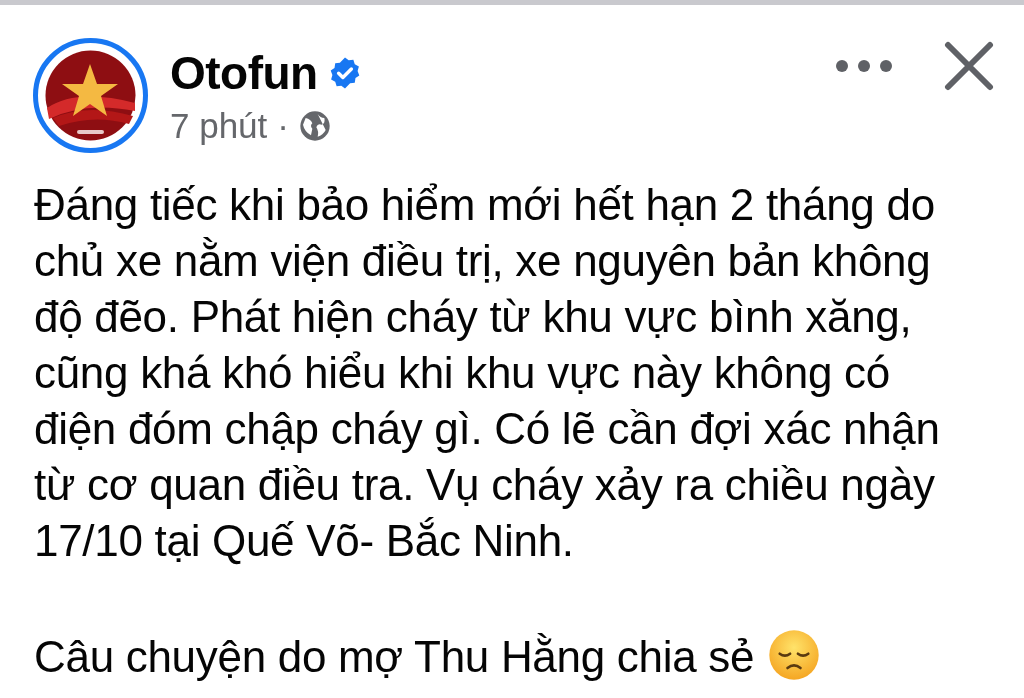 The width and height of the screenshot is (1024, 698). What do you see at coordinates (314, 125) in the screenshot?
I see `globe-icon` at bounding box center [314, 125].